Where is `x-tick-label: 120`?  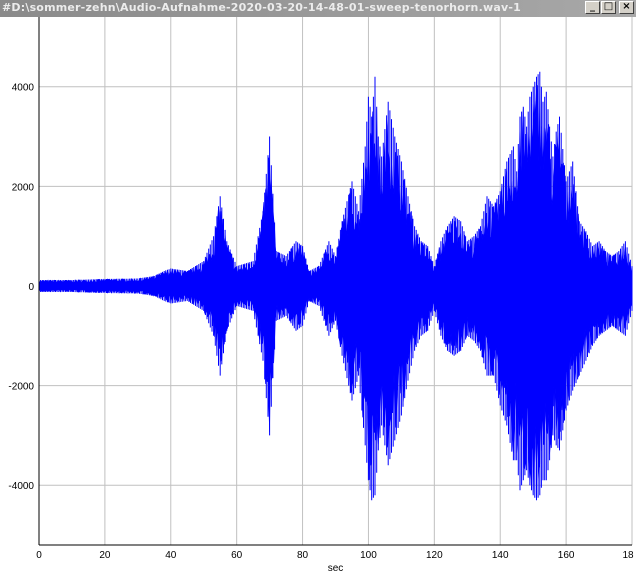 x-tick-label: 120 is located at coordinates (434, 555).